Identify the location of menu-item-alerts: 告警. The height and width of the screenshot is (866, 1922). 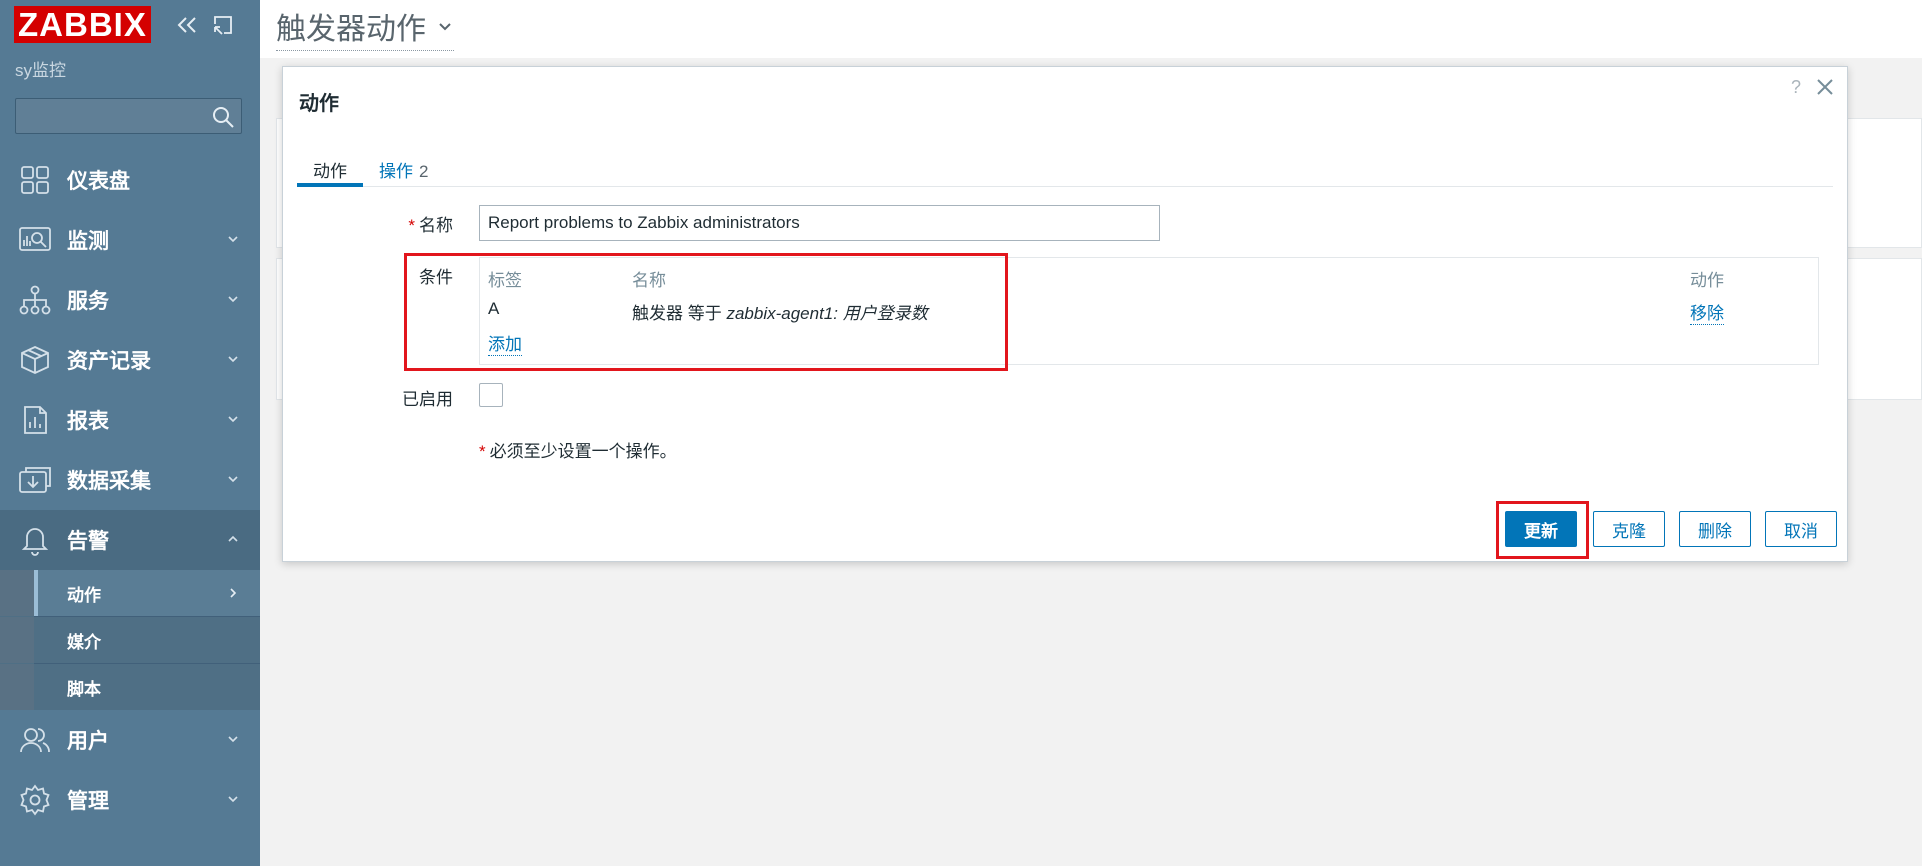
(130, 540).